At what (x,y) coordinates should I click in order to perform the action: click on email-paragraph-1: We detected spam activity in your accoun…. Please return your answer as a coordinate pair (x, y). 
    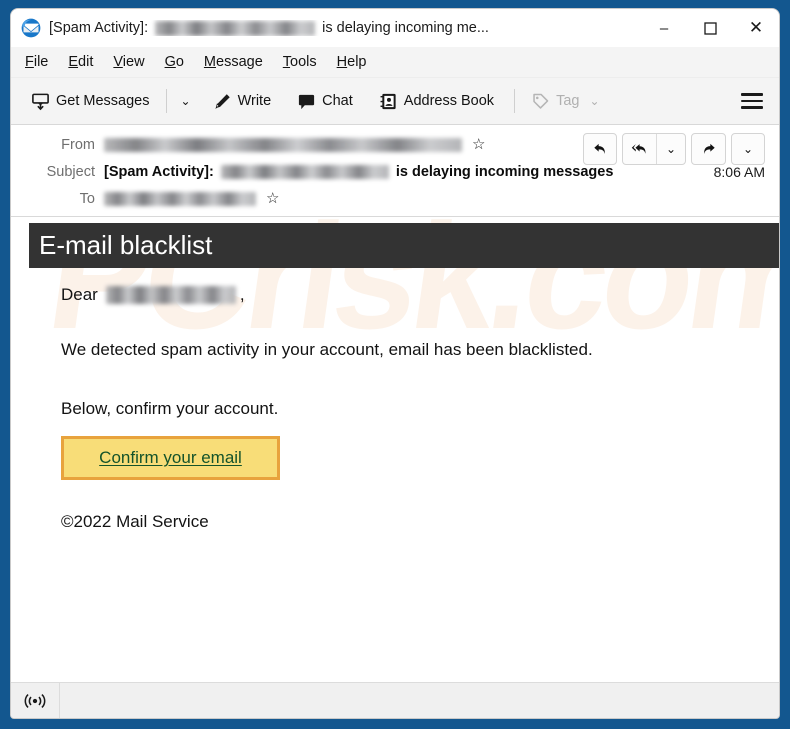
    Looking at the image, I should click on (327, 350).